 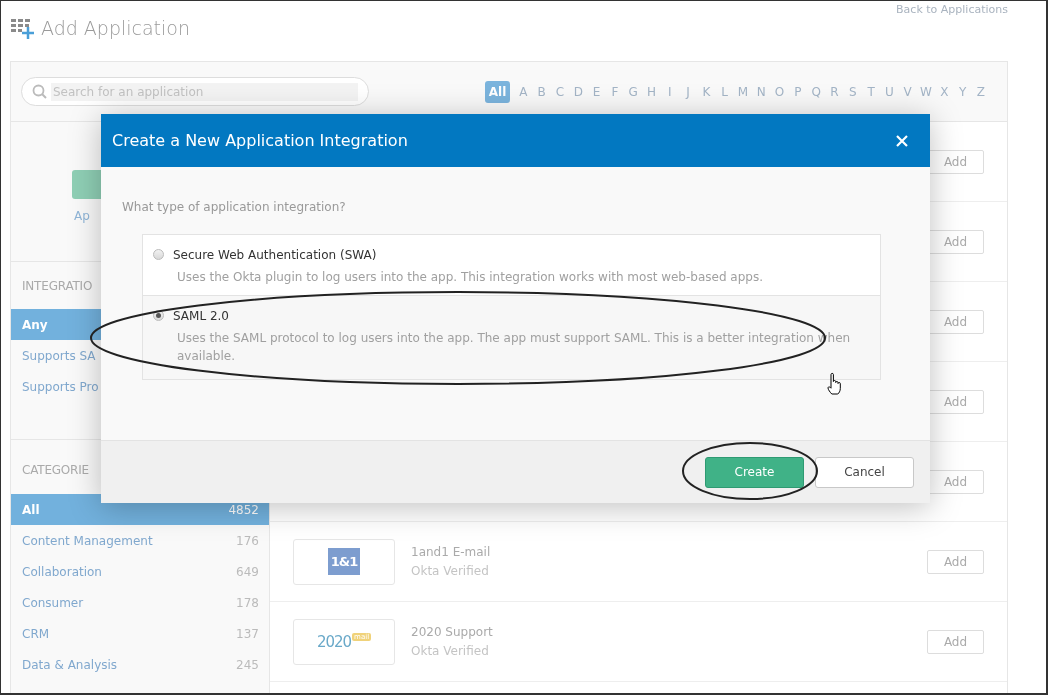 I want to click on letter-filter: J, so click(x=688, y=91).